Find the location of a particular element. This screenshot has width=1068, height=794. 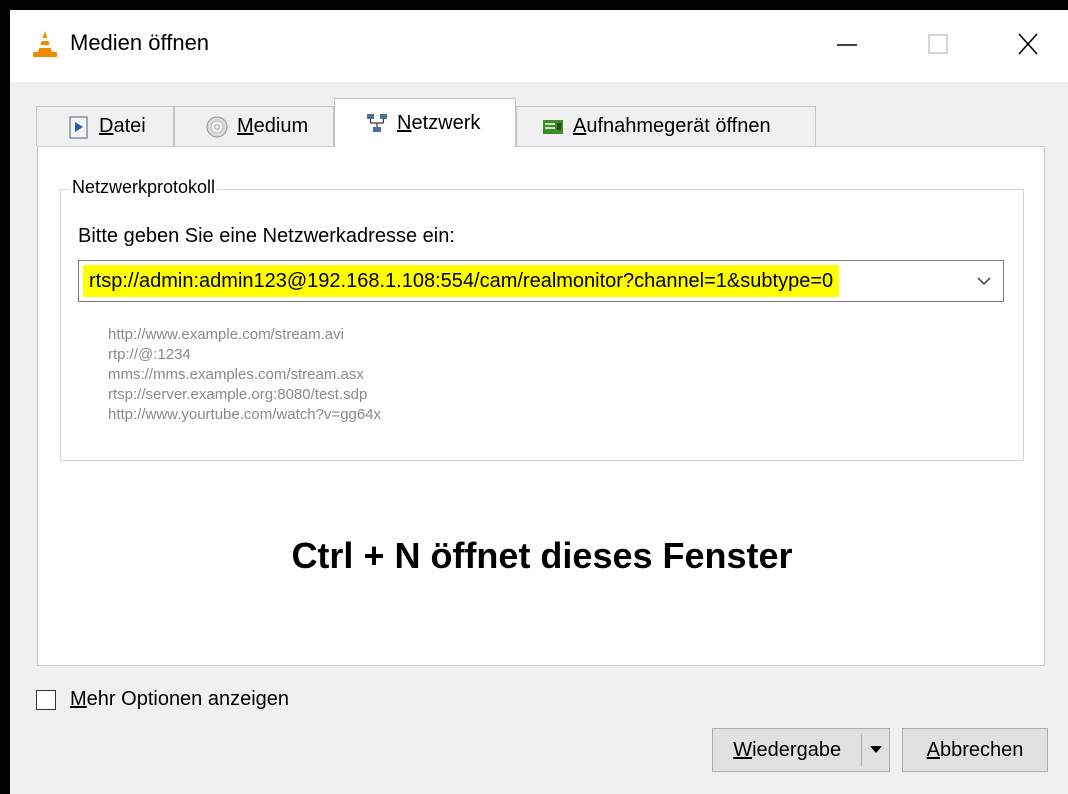

example-url: mms://mms.examples.com/stream.asx is located at coordinates (236, 374).